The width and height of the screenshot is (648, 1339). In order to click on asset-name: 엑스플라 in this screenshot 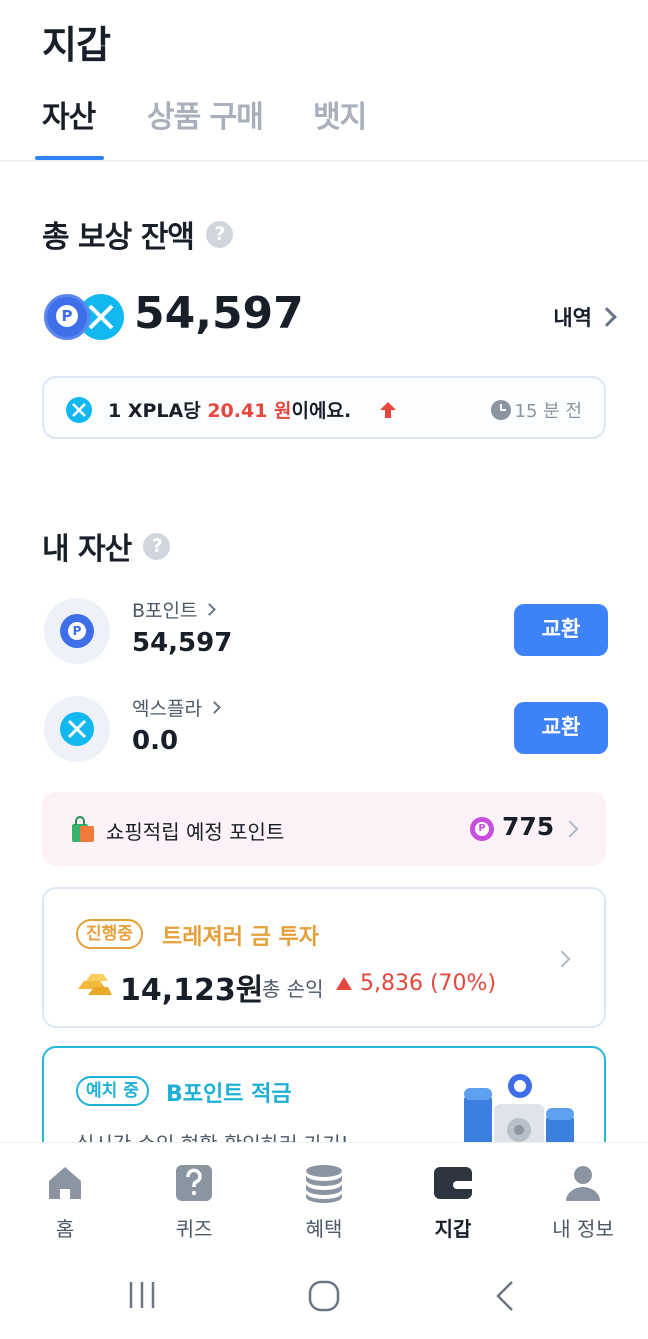, I will do `click(176, 707)`.